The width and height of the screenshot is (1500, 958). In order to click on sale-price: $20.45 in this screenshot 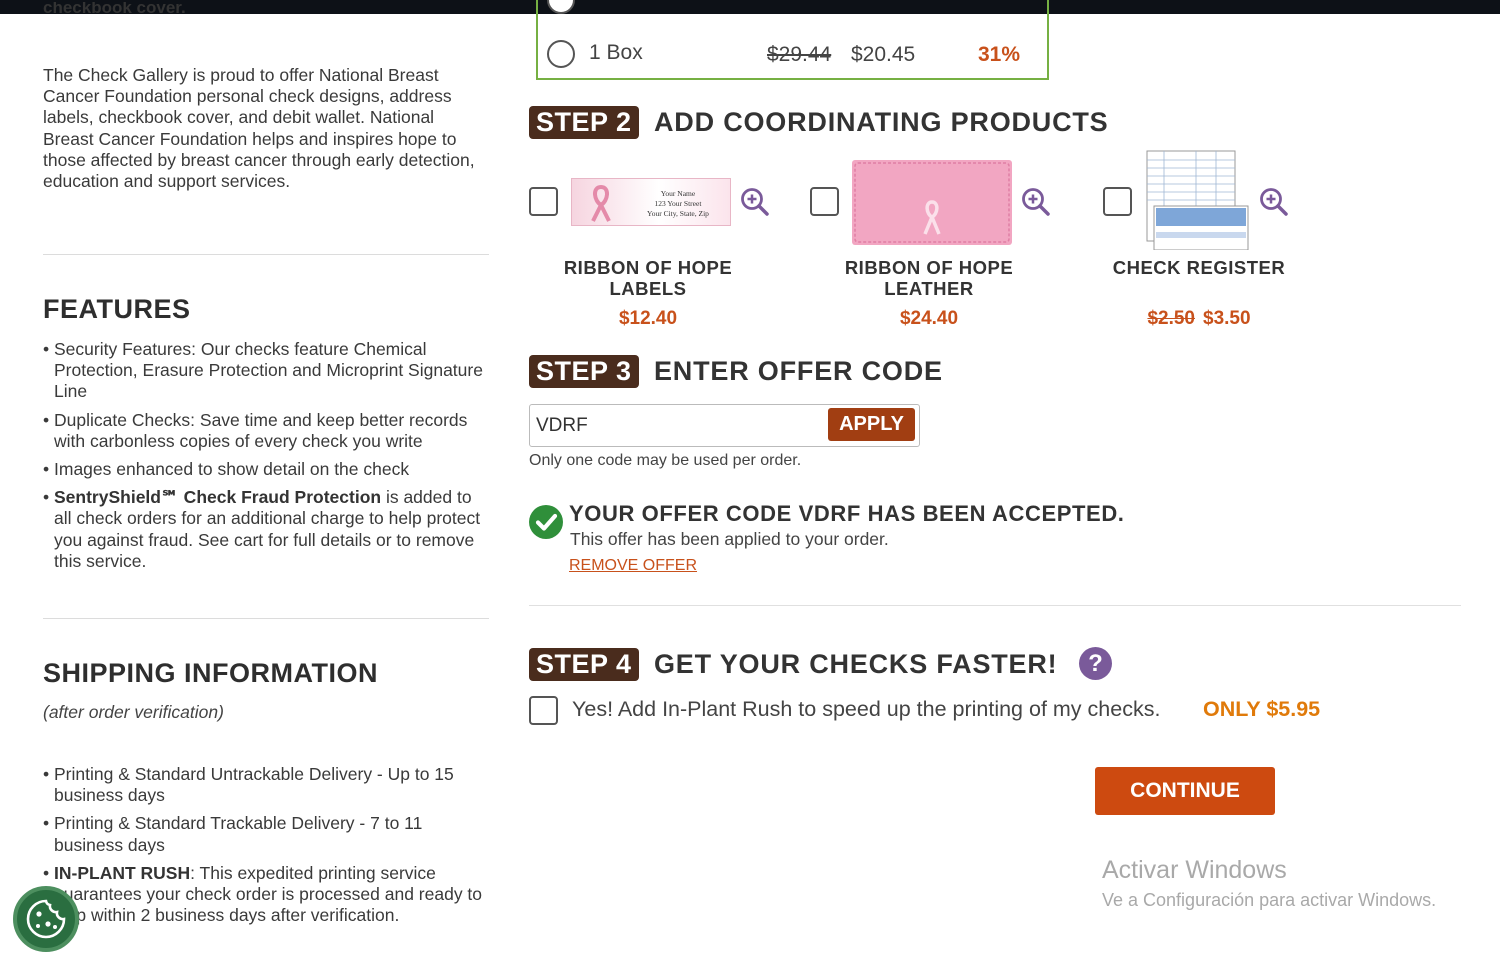, I will do `click(883, 54)`.